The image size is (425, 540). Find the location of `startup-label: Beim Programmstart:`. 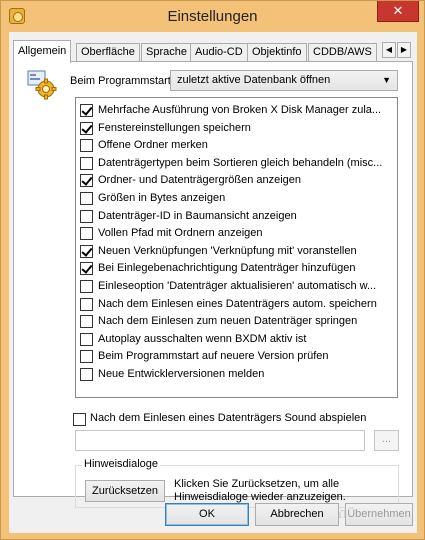

startup-label: Beim Programmstart: is located at coordinates (122, 81).